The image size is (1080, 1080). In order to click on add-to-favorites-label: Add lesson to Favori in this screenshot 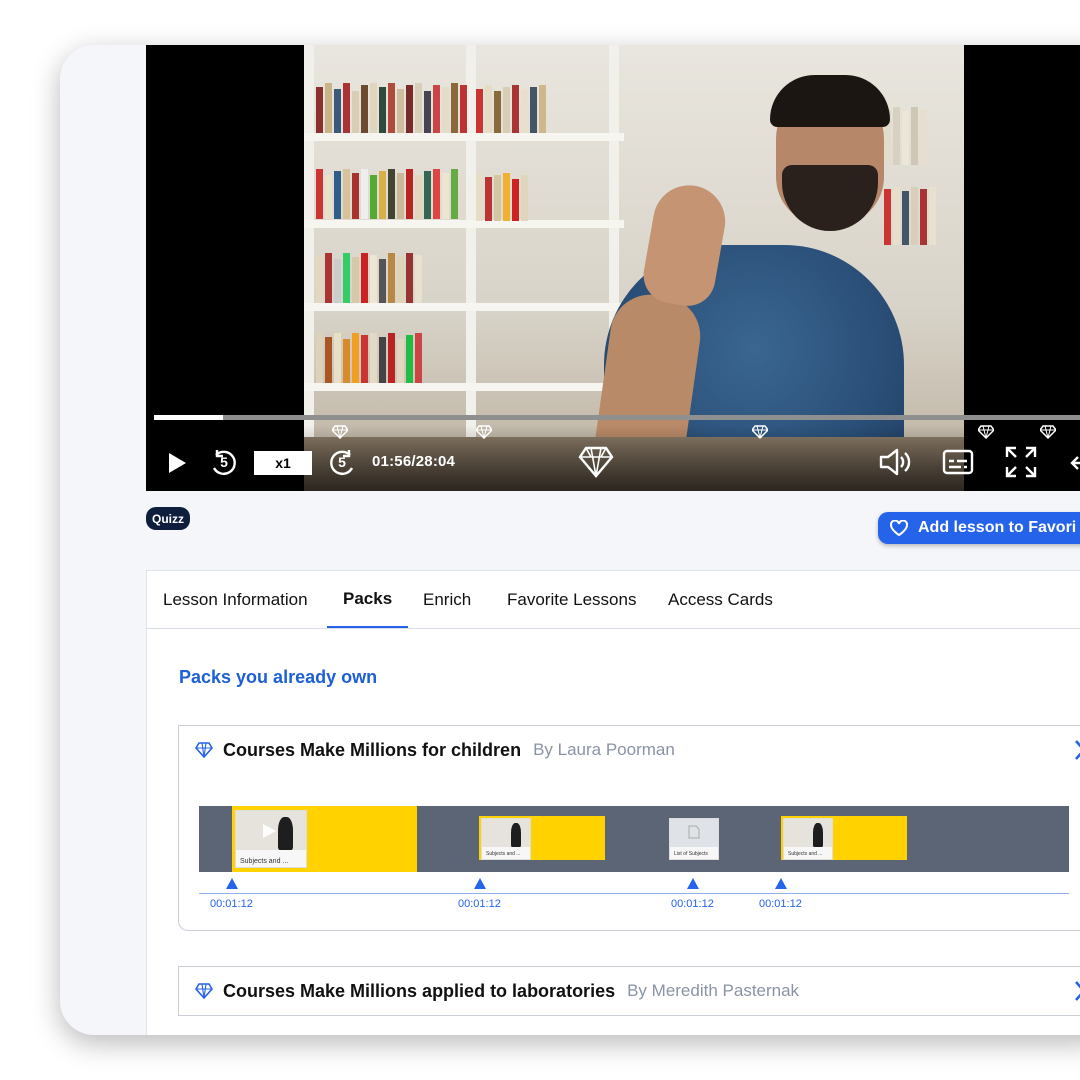, I will do `click(997, 527)`.